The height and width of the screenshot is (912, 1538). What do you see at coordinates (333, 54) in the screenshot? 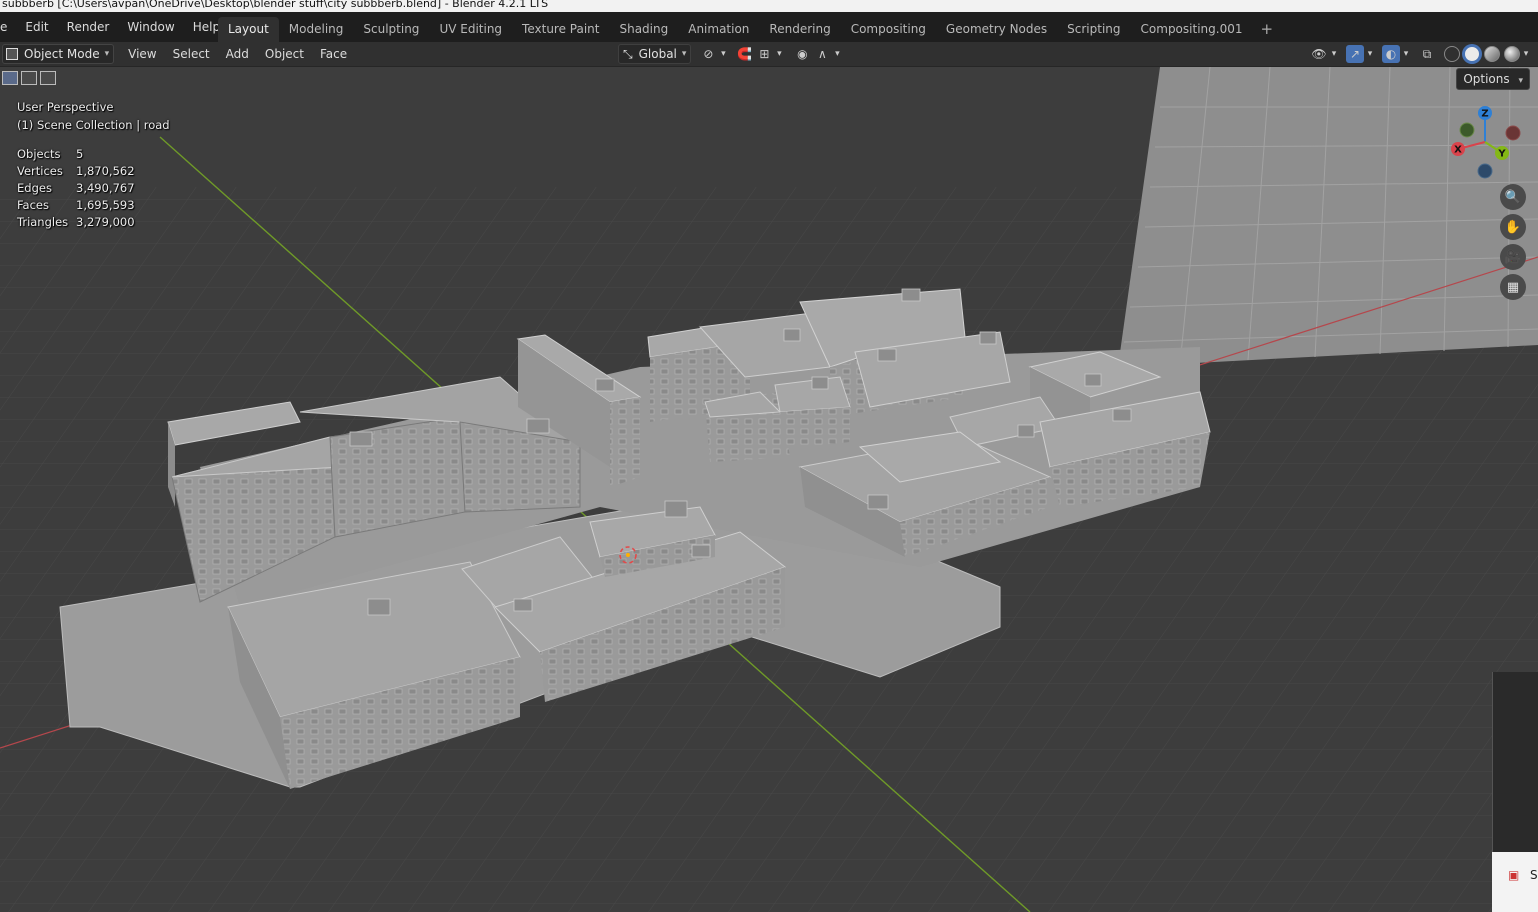
I see `face-menu: Face` at bounding box center [333, 54].